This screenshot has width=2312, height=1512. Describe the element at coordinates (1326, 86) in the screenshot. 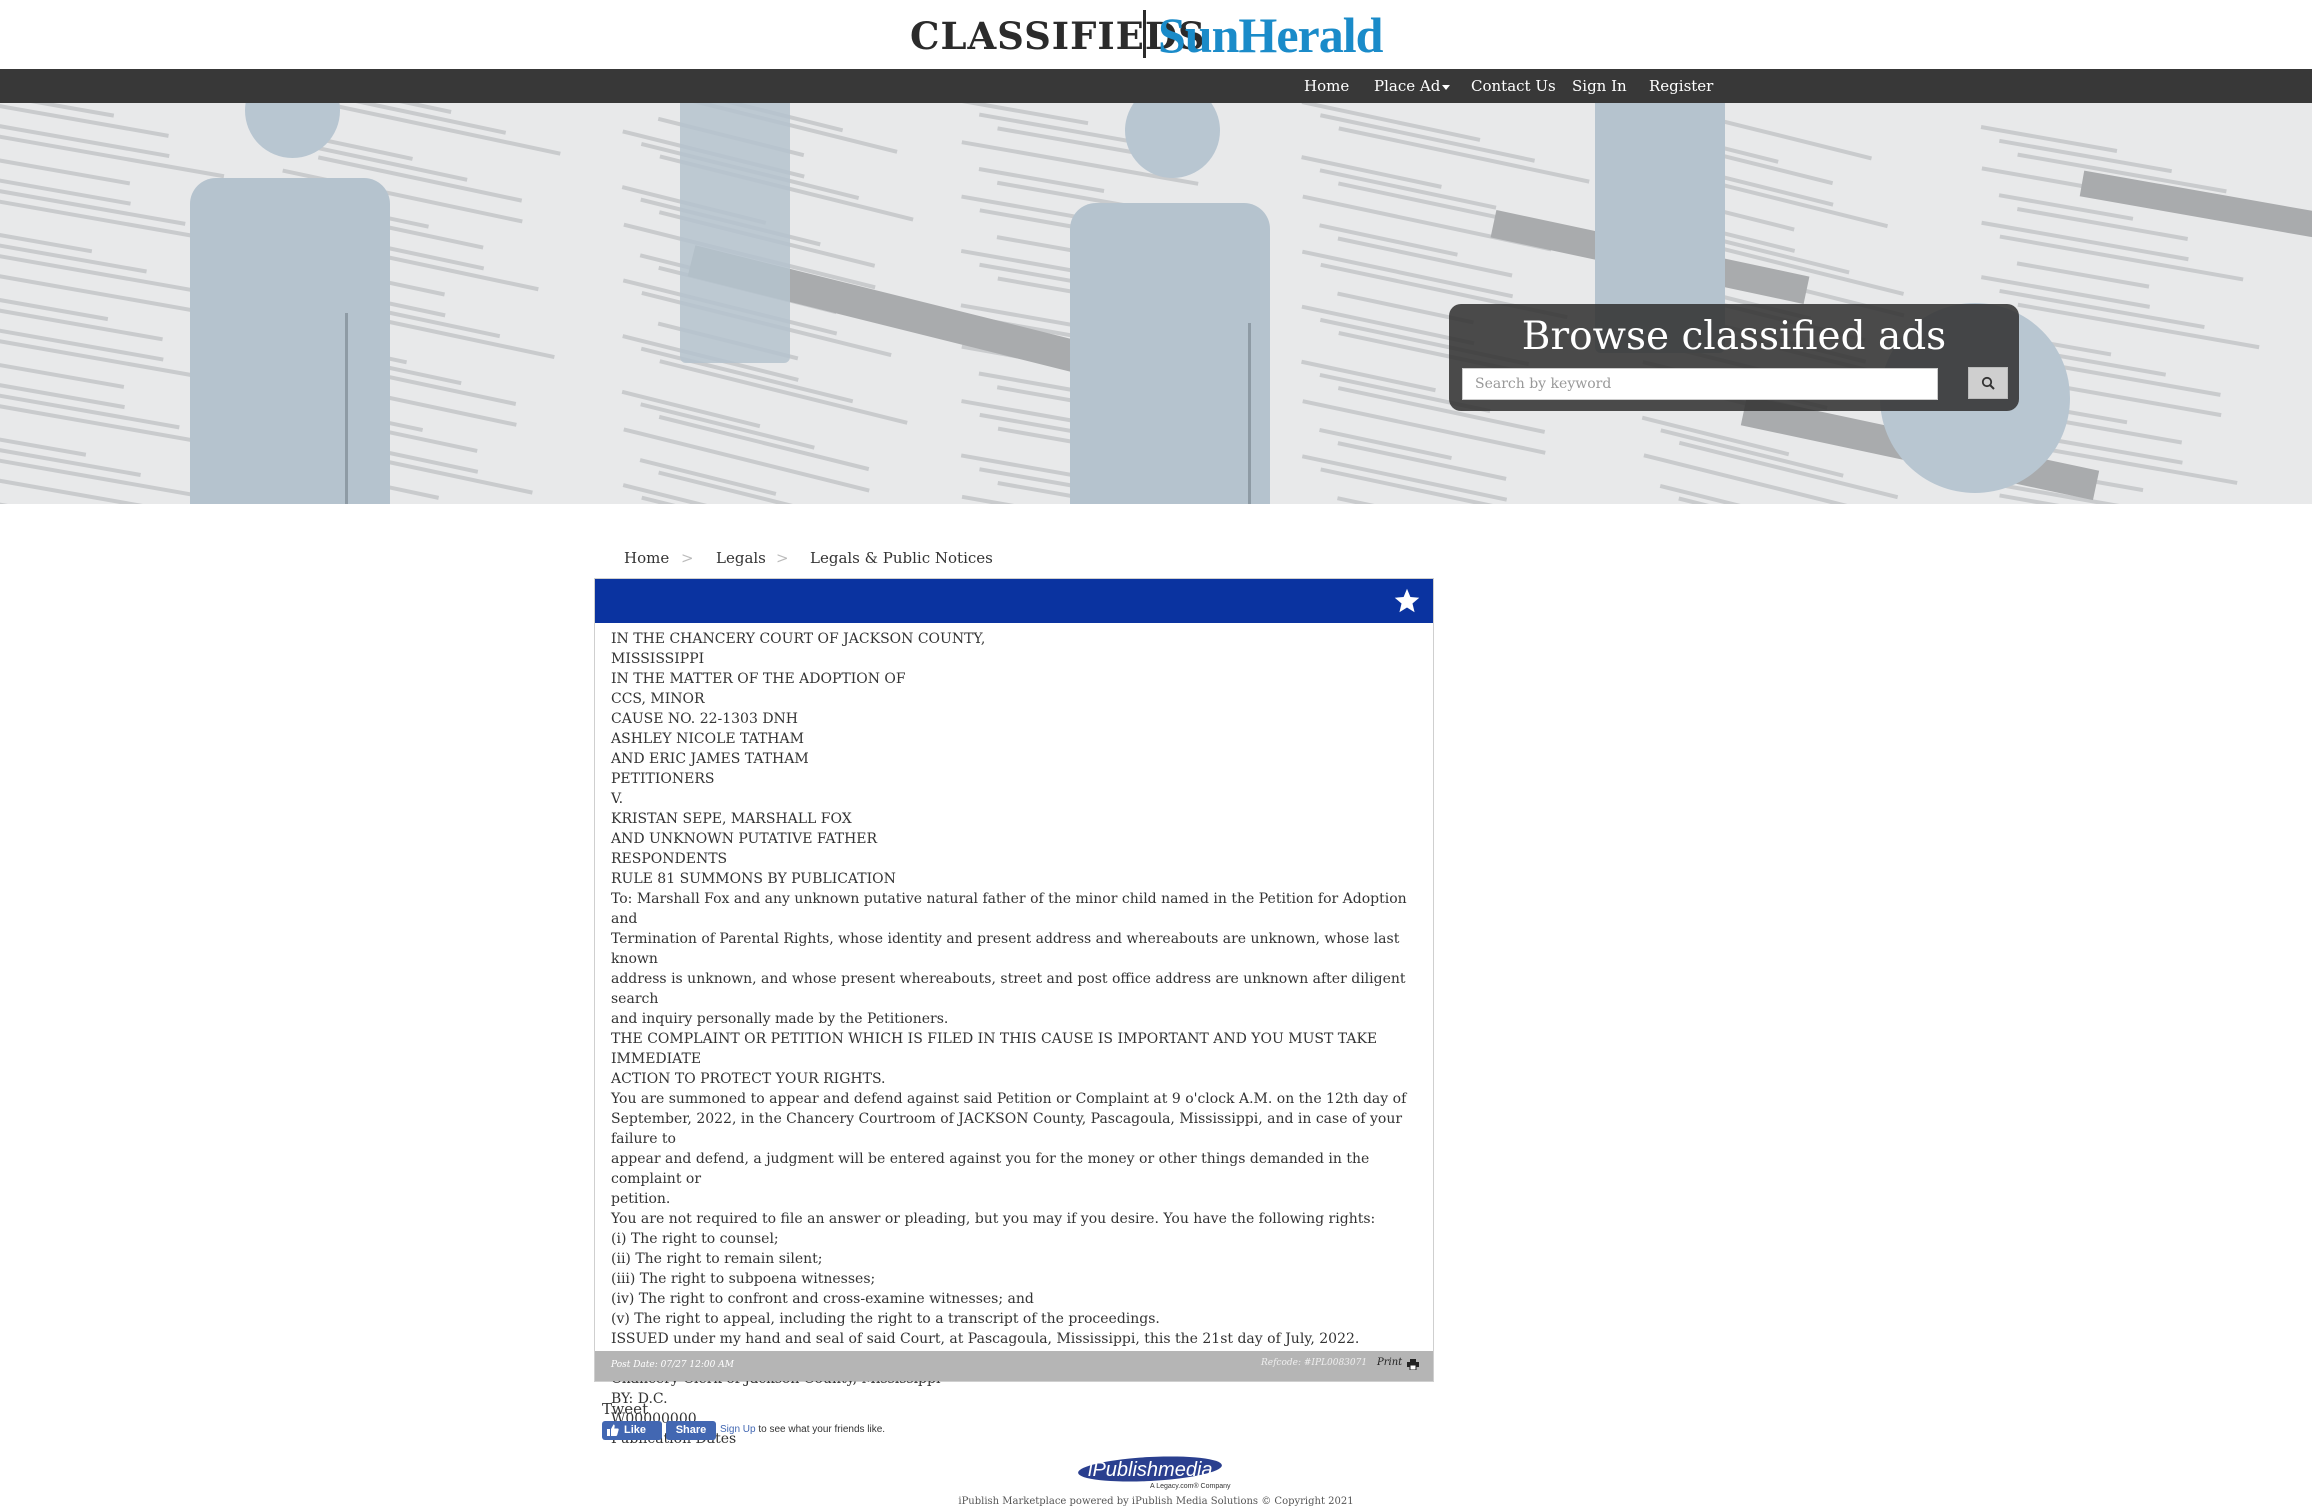

I see `nav-home: Home` at that location.